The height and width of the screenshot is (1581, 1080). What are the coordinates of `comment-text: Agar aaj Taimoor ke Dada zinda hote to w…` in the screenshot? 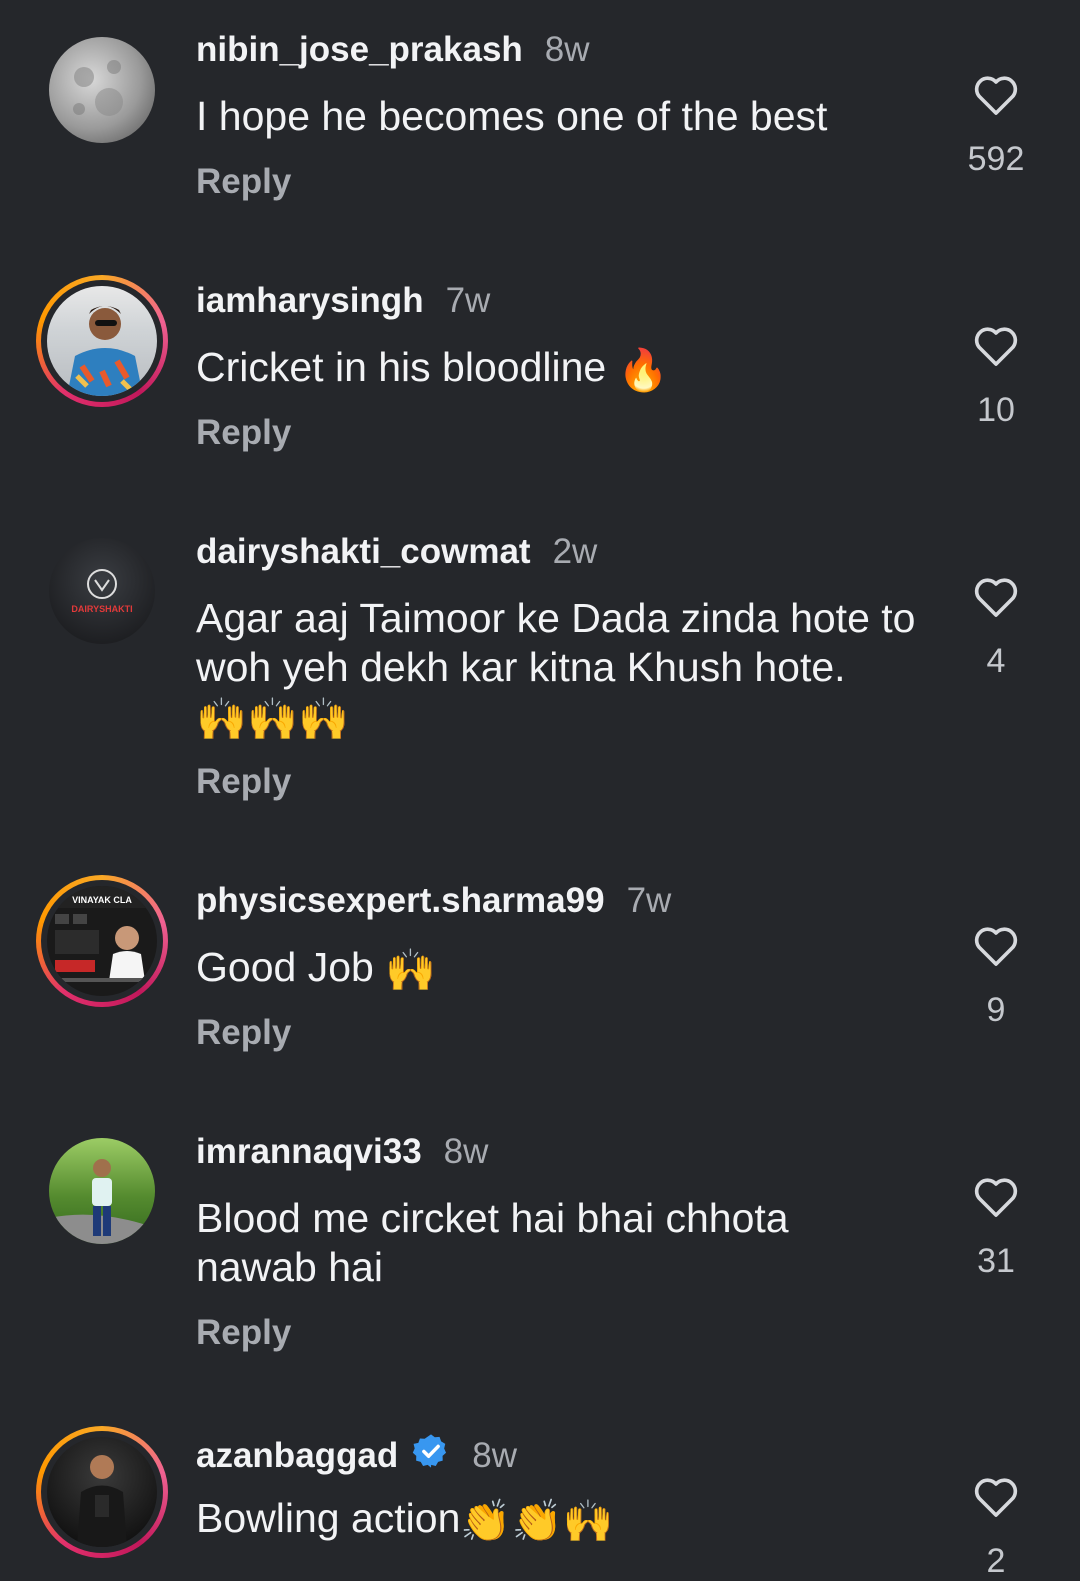 It's located at (556, 669).